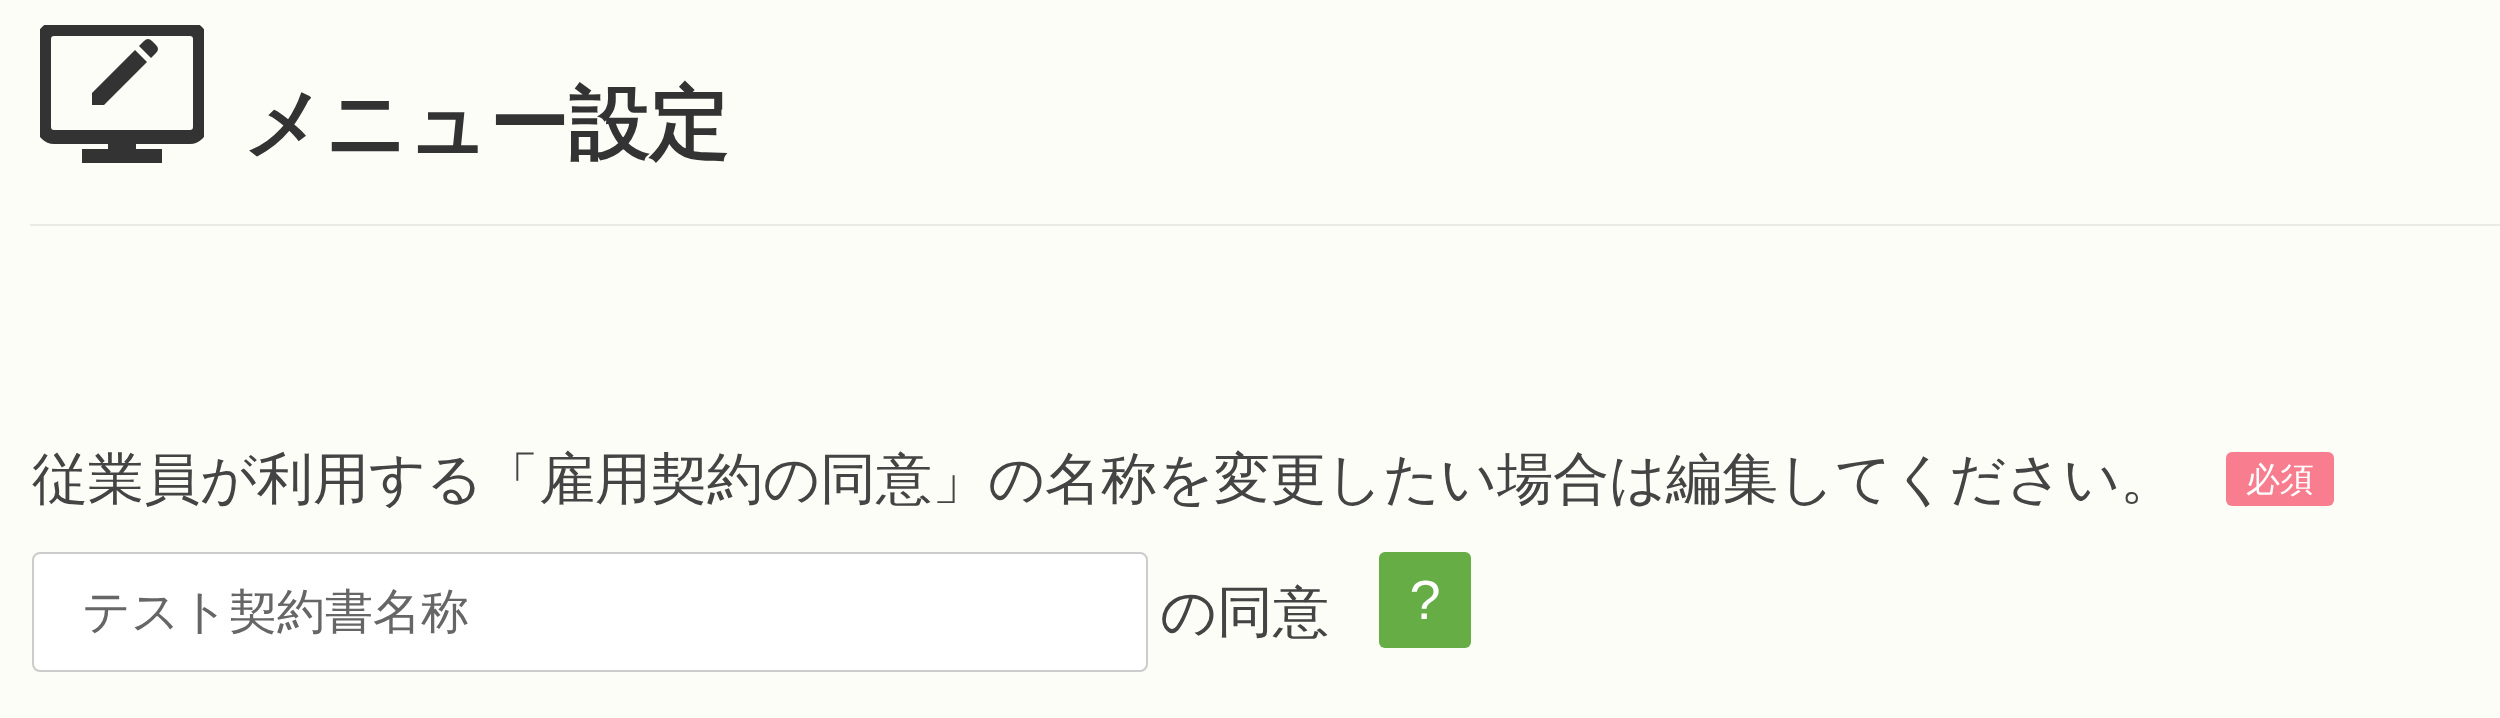  What do you see at coordinates (1244, 612) in the screenshot?
I see `suffix-text: の同意` at bounding box center [1244, 612].